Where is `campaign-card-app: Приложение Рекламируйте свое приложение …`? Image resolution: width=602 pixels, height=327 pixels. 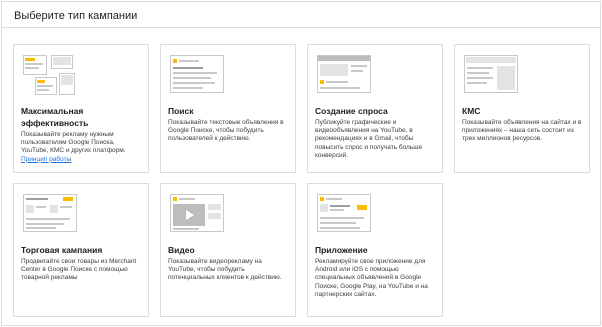
campaign-card-app: Приложение Рекламируйте свое приложение … is located at coordinates (375, 250).